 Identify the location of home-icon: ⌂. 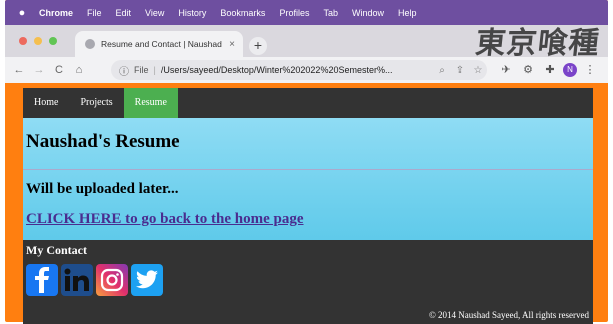
(79, 70).